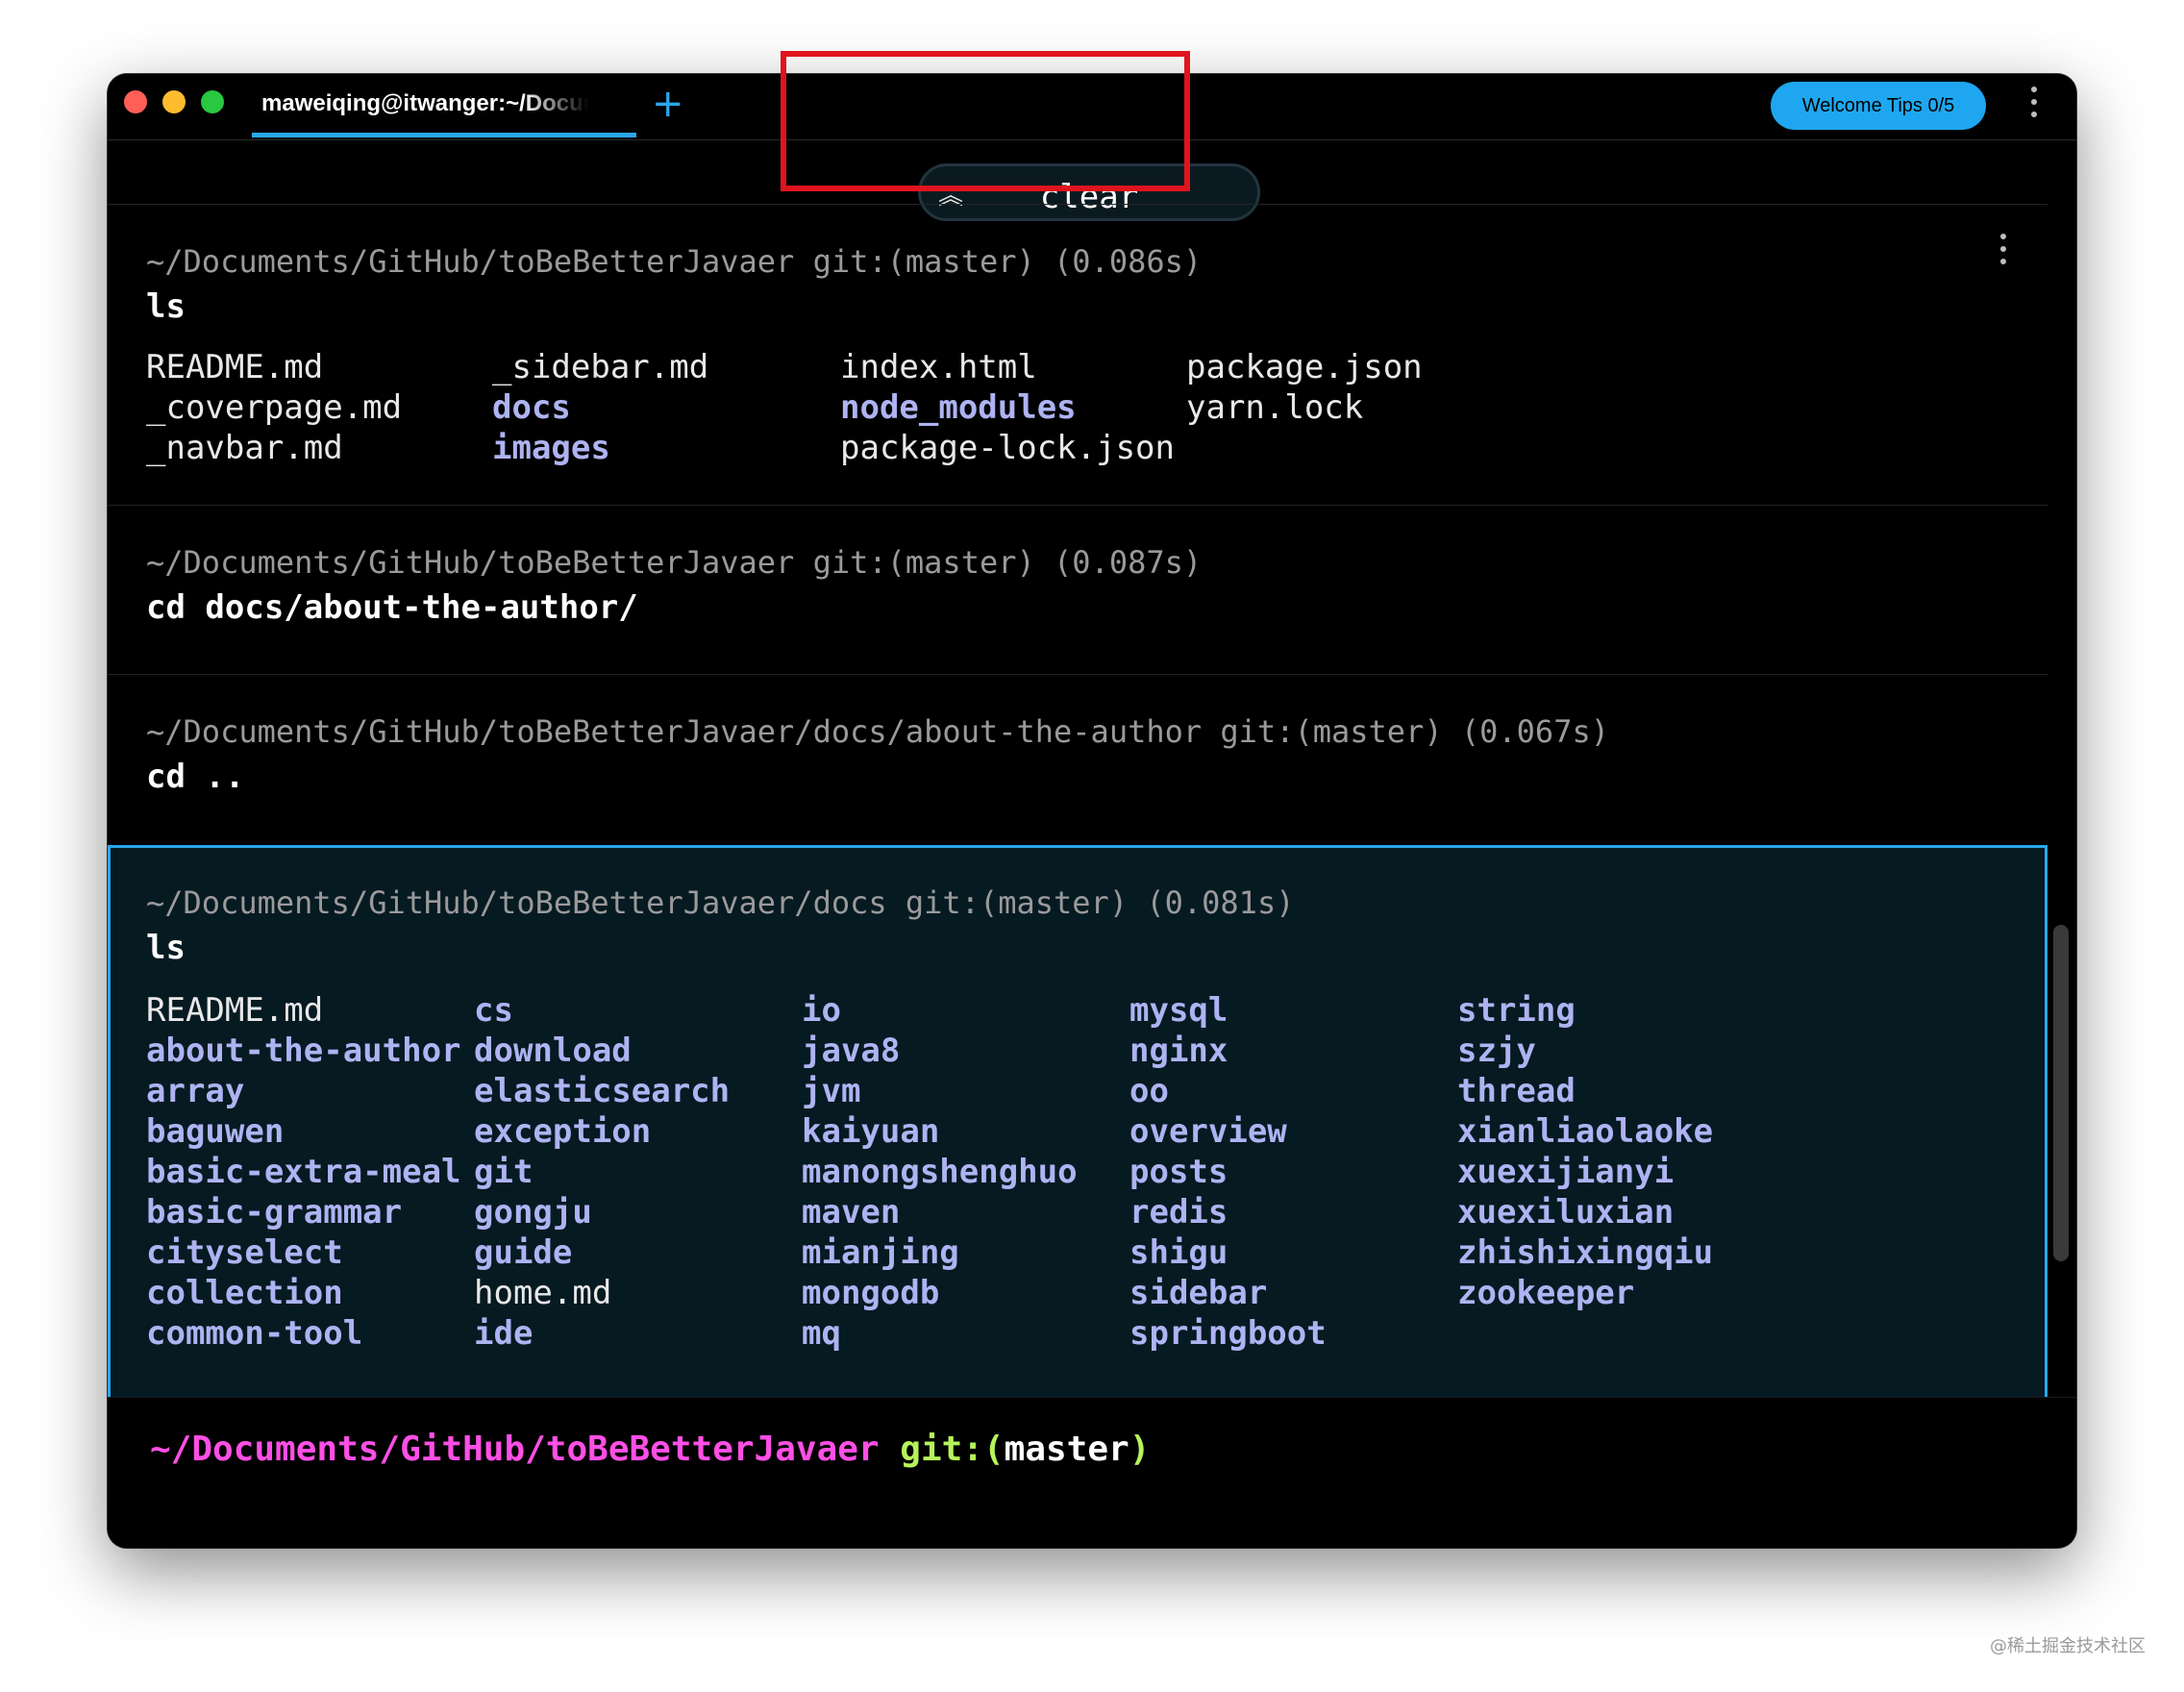 This screenshot has width=2184, height=1692. Describe the element at coordinates (245, 448) in the screenshot. I see `file-entry: _navbar.md` at that location.